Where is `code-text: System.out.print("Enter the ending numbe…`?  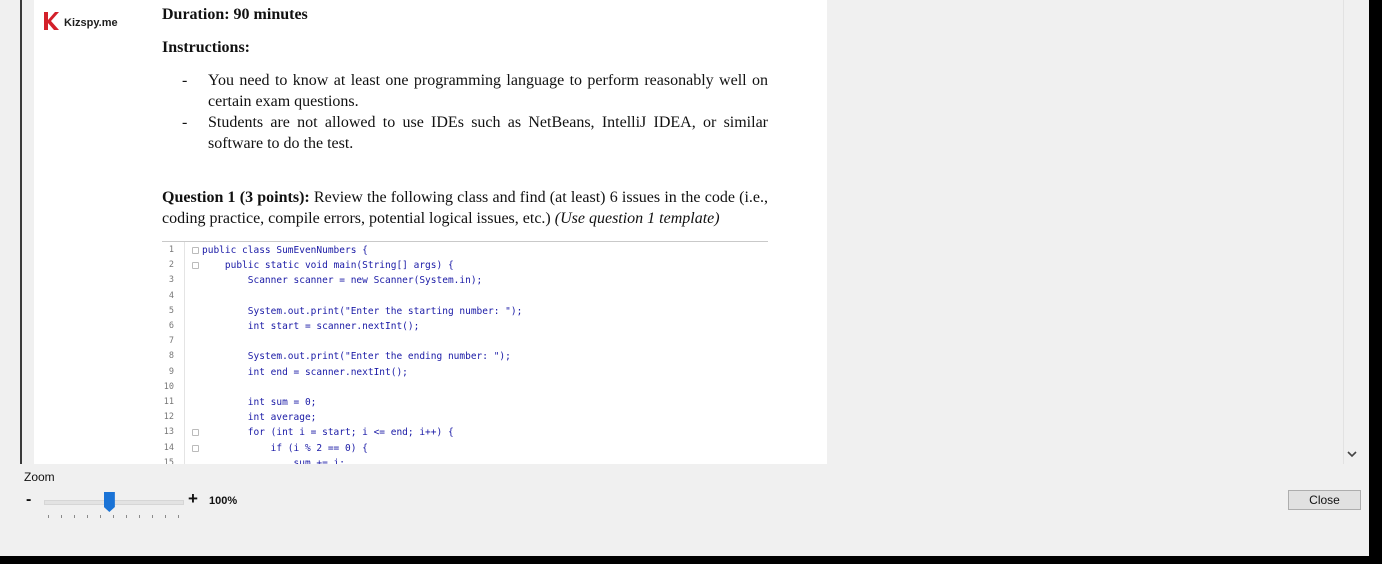 code-text: System.out.print("Enter the ending numbe… is located at coordinates (356, 357).